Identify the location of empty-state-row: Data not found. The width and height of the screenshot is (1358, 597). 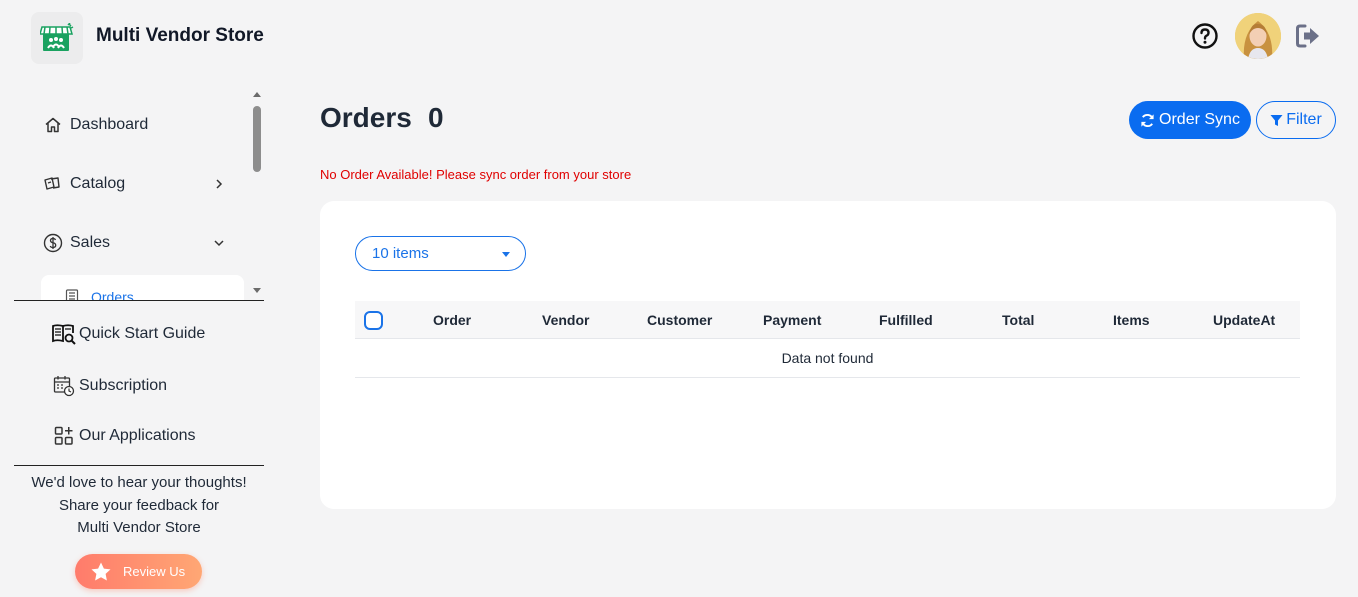
(827, 358).